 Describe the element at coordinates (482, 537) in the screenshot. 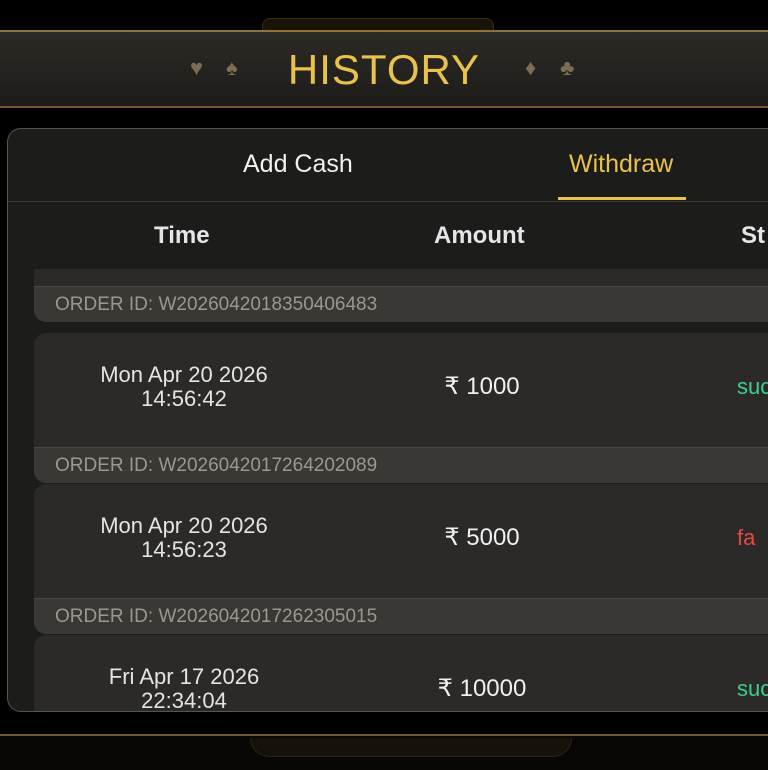

I see `record-amount: ₹ 5000` at that location.